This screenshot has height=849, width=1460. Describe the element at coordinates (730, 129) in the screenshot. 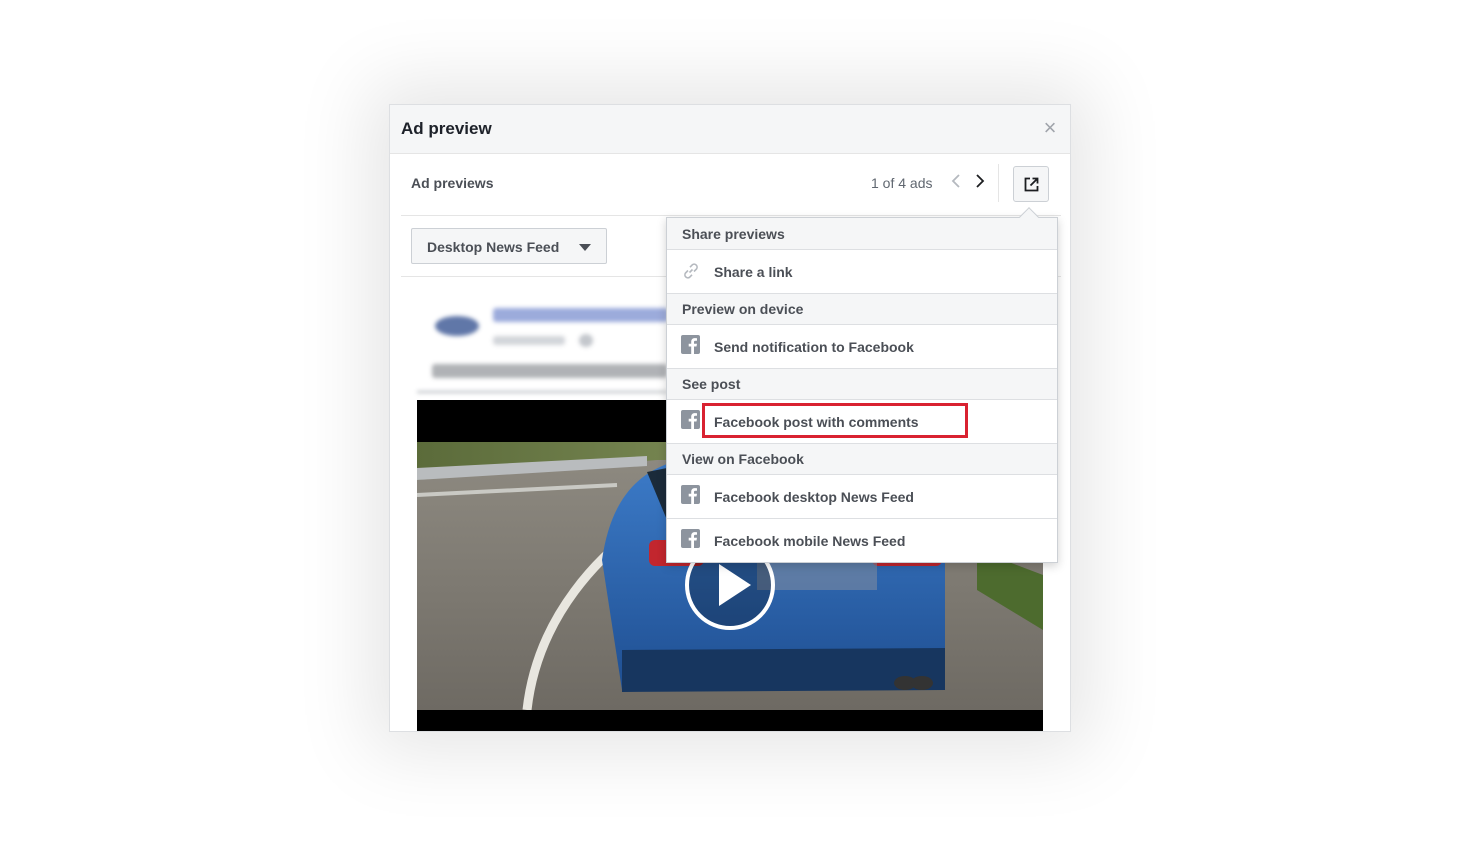

I see `dialog-header: Ad preview ×` at that location.